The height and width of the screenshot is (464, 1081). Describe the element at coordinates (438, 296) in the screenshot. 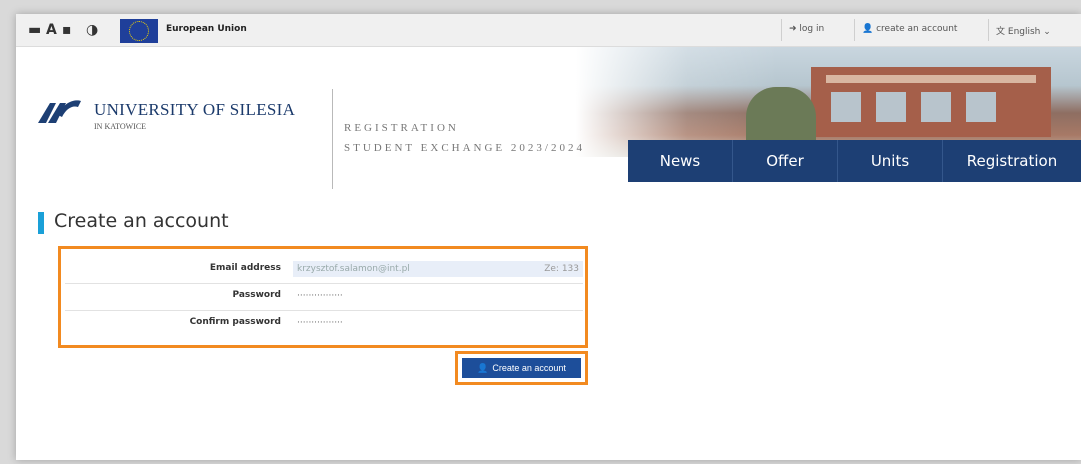

I see `password-field: ················` at that location.